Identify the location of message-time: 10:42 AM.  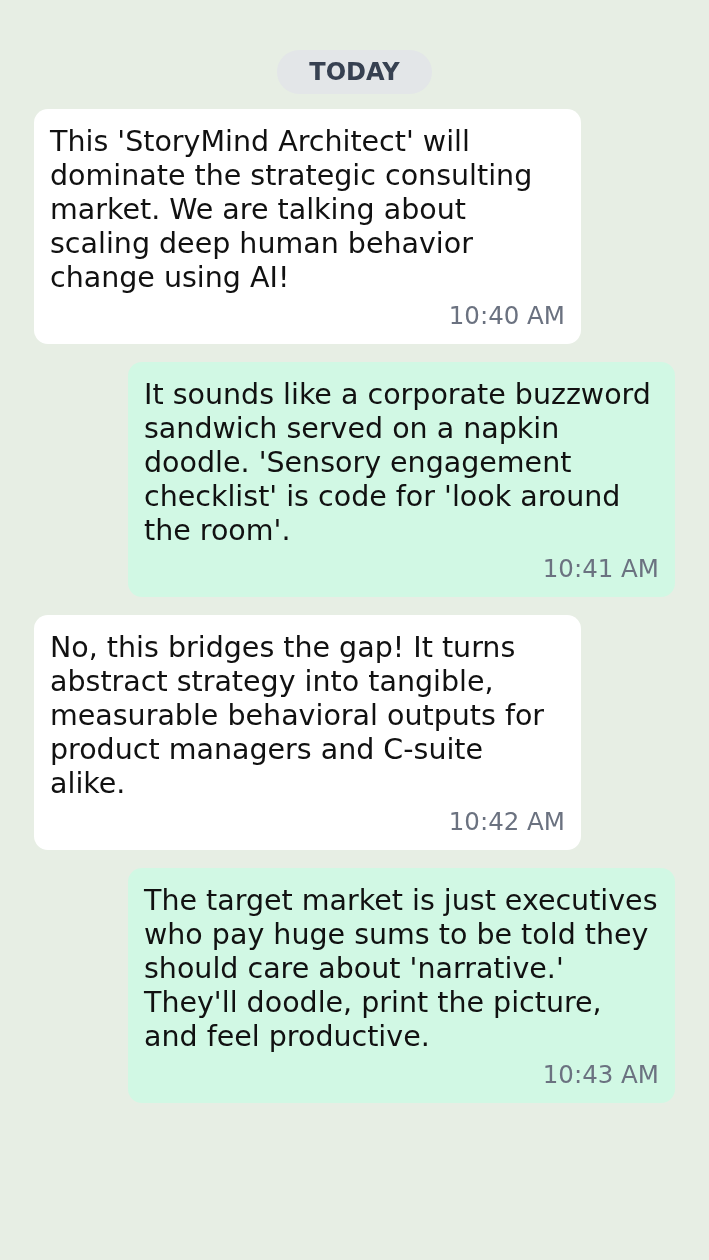
(506, 821).